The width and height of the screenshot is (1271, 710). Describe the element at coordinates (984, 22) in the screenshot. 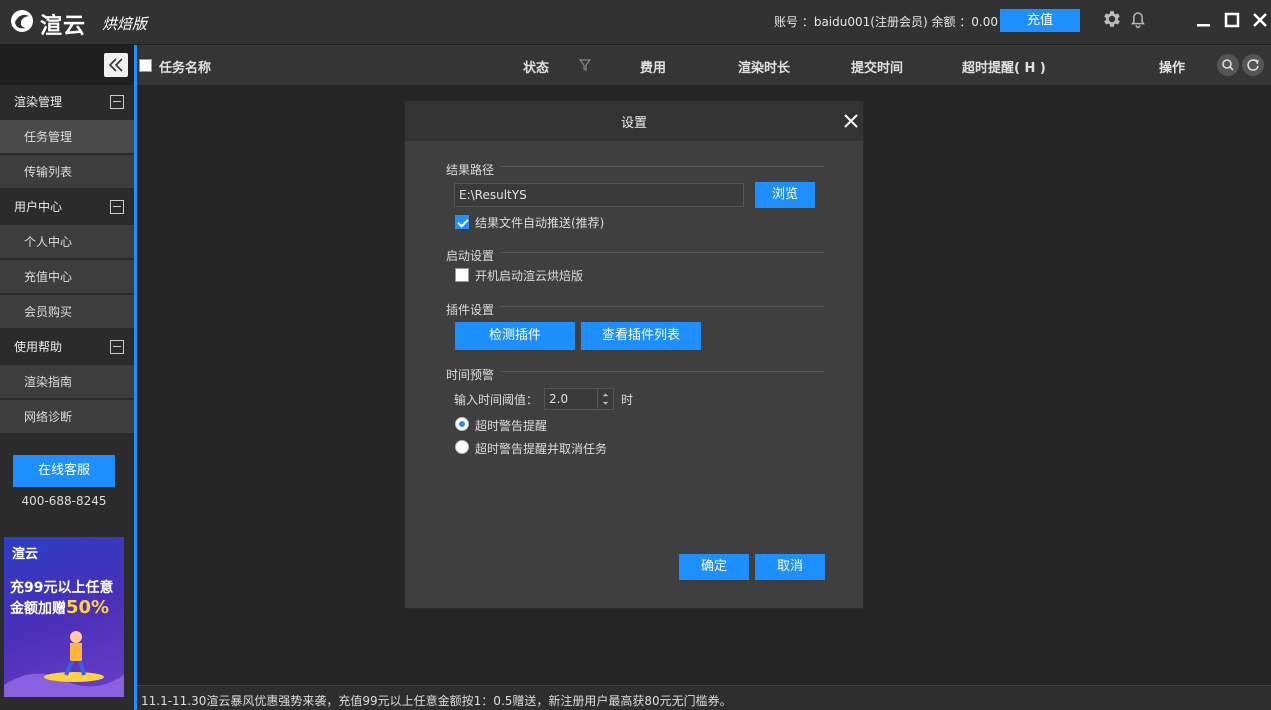

I see `balance-value: 0.00` at that location.